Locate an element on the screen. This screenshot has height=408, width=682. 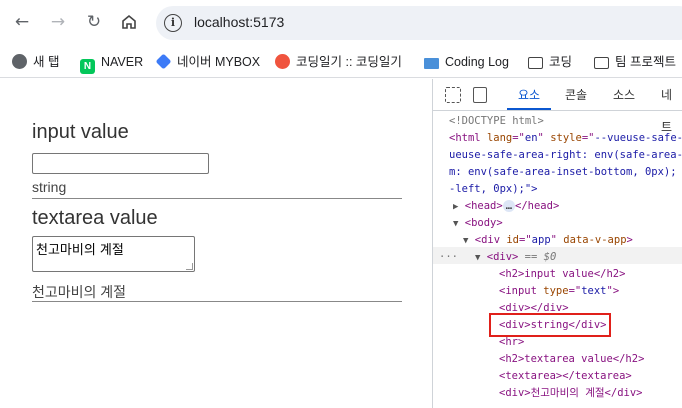
textarea-node: <textarea></textarea> is located at coordinates (565, 377).